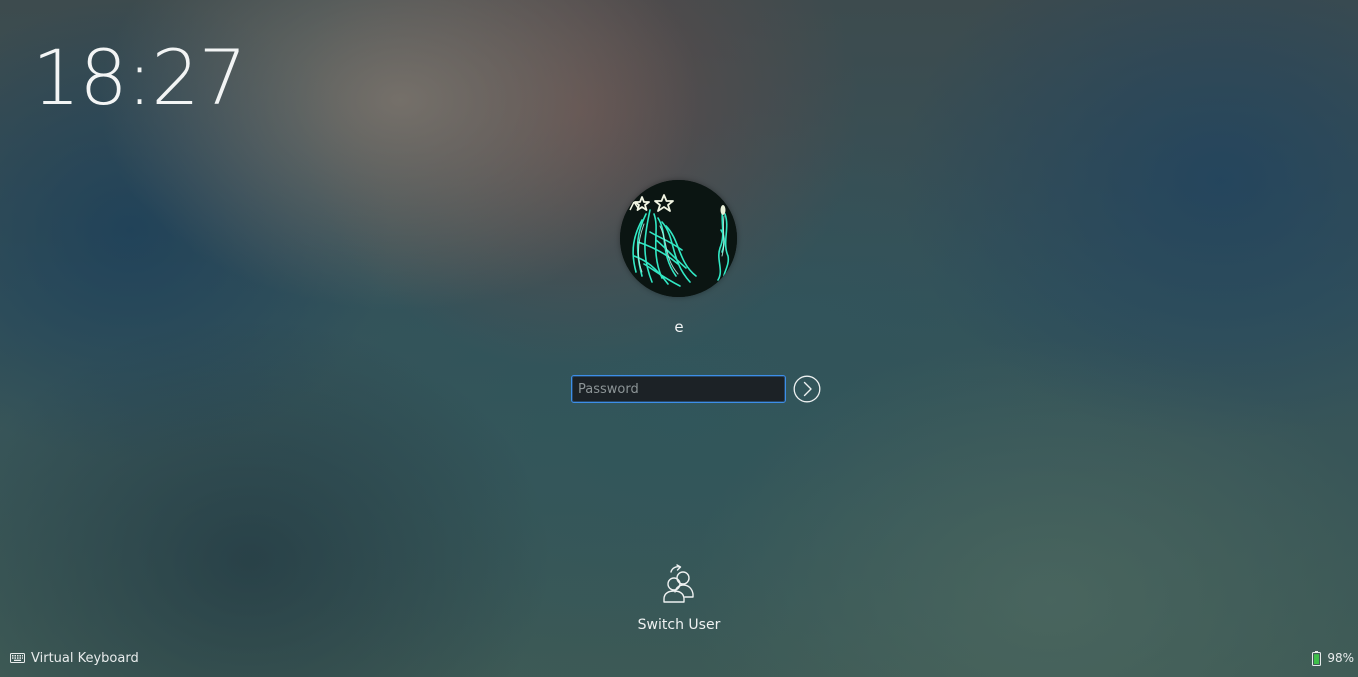  I want to click on virtual-keyboard-button: Virtual Keyboard, so click(74, 658).